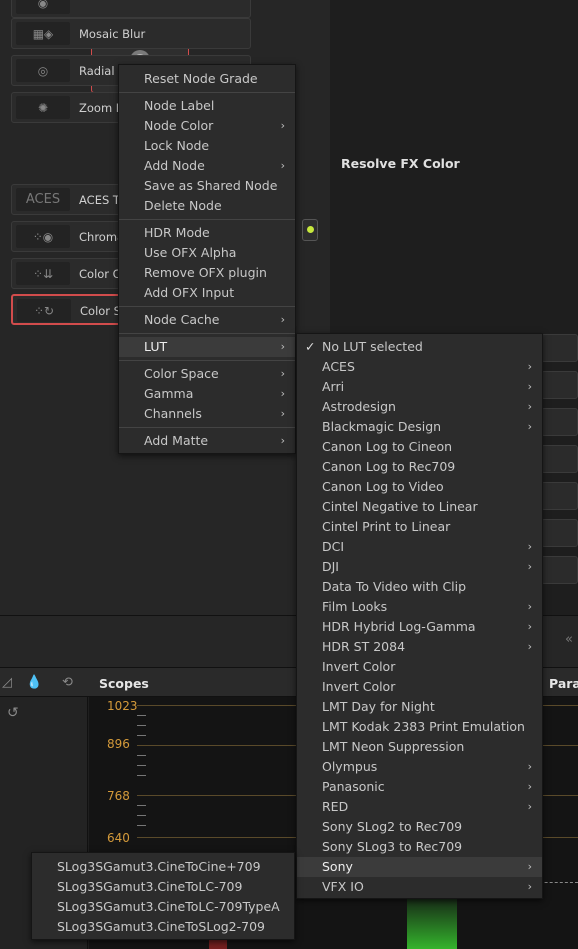  I want to click on lut-item-lmt-kodak-2383: LMT Kodak 2383 Print Emulation, so click(419, 727).